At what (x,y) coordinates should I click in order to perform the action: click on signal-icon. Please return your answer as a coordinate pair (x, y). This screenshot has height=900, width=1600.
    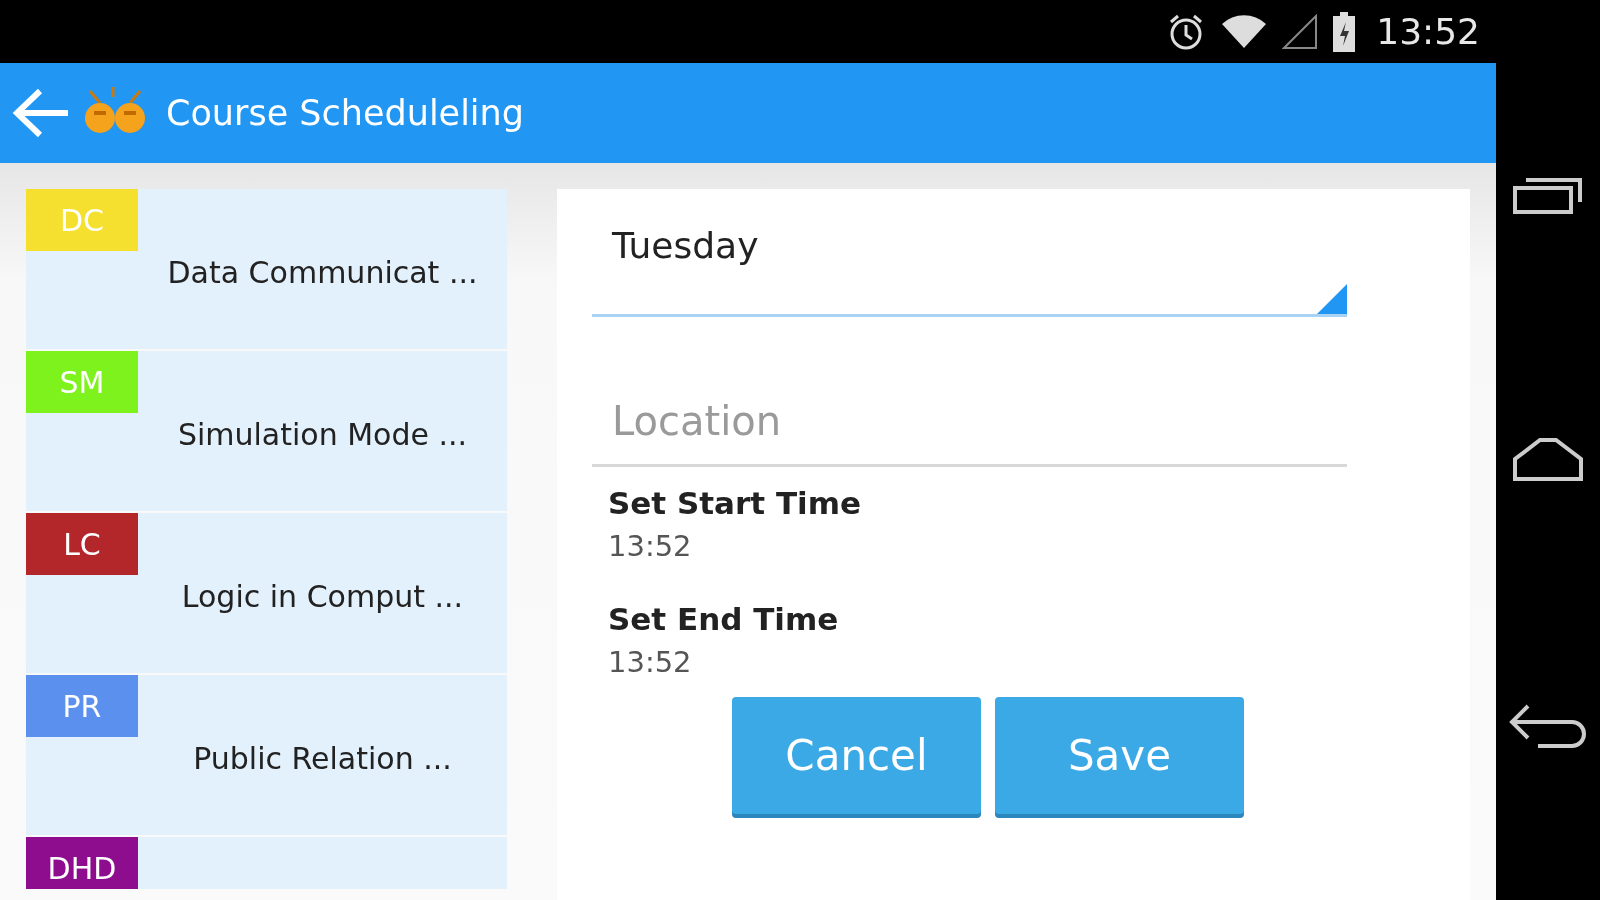
    Looking at the image, I should click on (1300, 31).